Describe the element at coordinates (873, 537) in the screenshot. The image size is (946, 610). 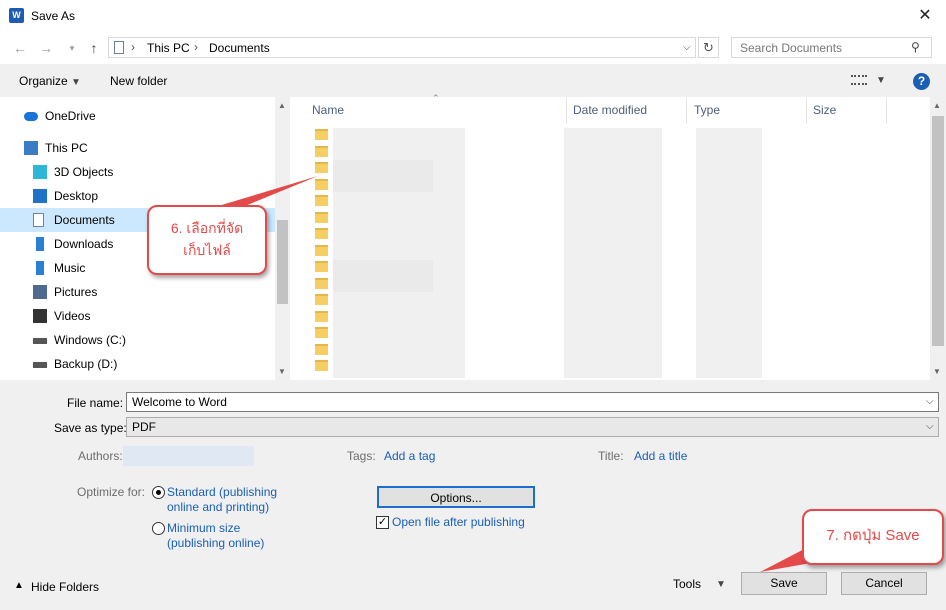
I see `callout-step-7: 7. กดปุ่ม Save` at that location.